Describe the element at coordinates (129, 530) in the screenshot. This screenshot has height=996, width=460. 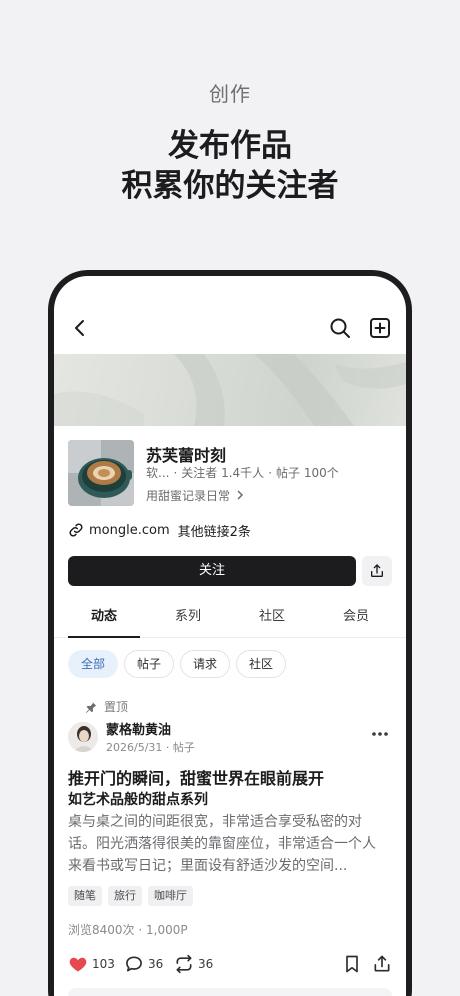
I see `profile-link: mongle.com` at that location.